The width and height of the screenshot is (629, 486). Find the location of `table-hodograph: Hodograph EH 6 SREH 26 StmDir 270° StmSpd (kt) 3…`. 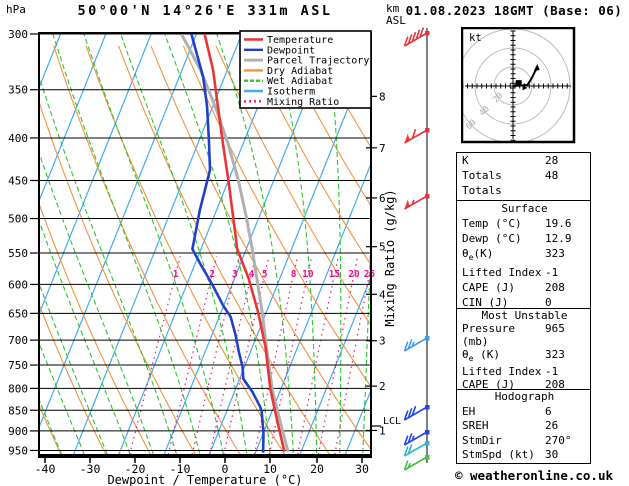

table-hodograph: Hodograph EH 6 SREH 26 StmDir 270° StmSpd (kt) 3… is located at coordinates (523, 426).